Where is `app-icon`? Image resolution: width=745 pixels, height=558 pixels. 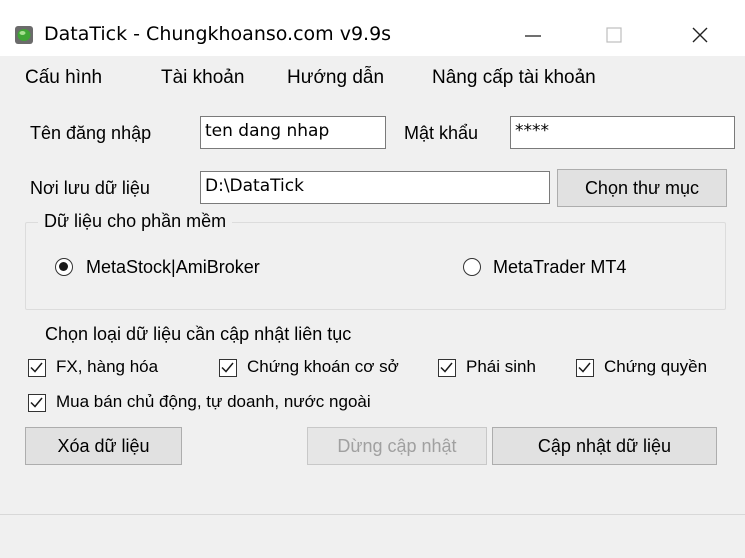
app-icon is located at coordinates (24, 35).